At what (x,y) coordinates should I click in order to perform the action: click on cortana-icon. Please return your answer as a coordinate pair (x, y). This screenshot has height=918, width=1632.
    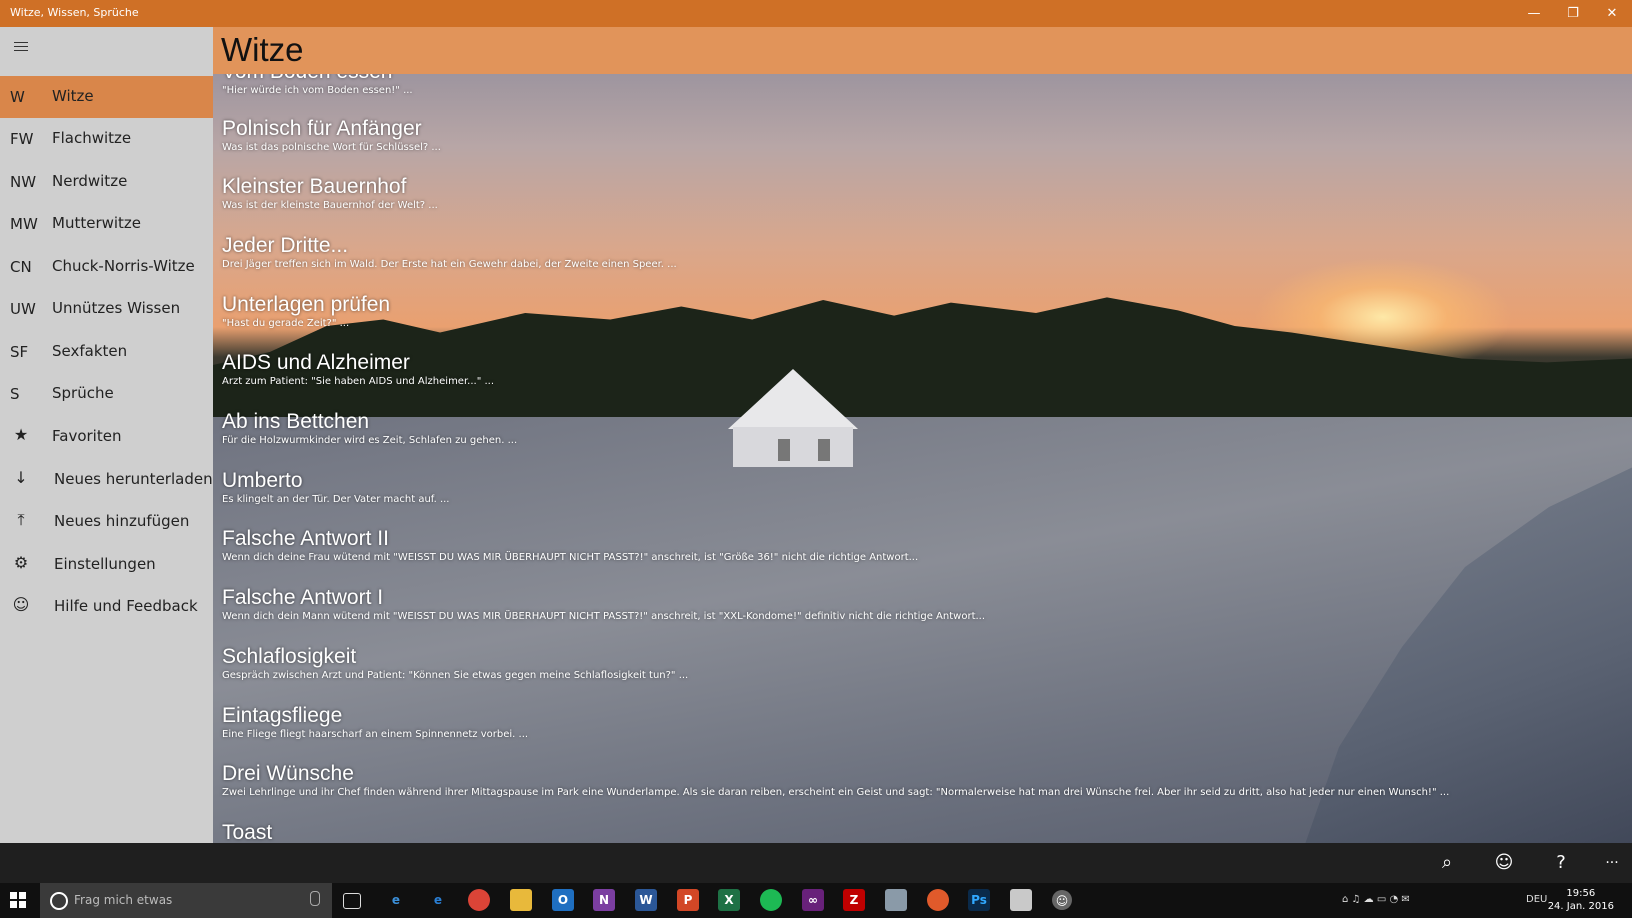
    Looking at the image, I should click on (59, 901).